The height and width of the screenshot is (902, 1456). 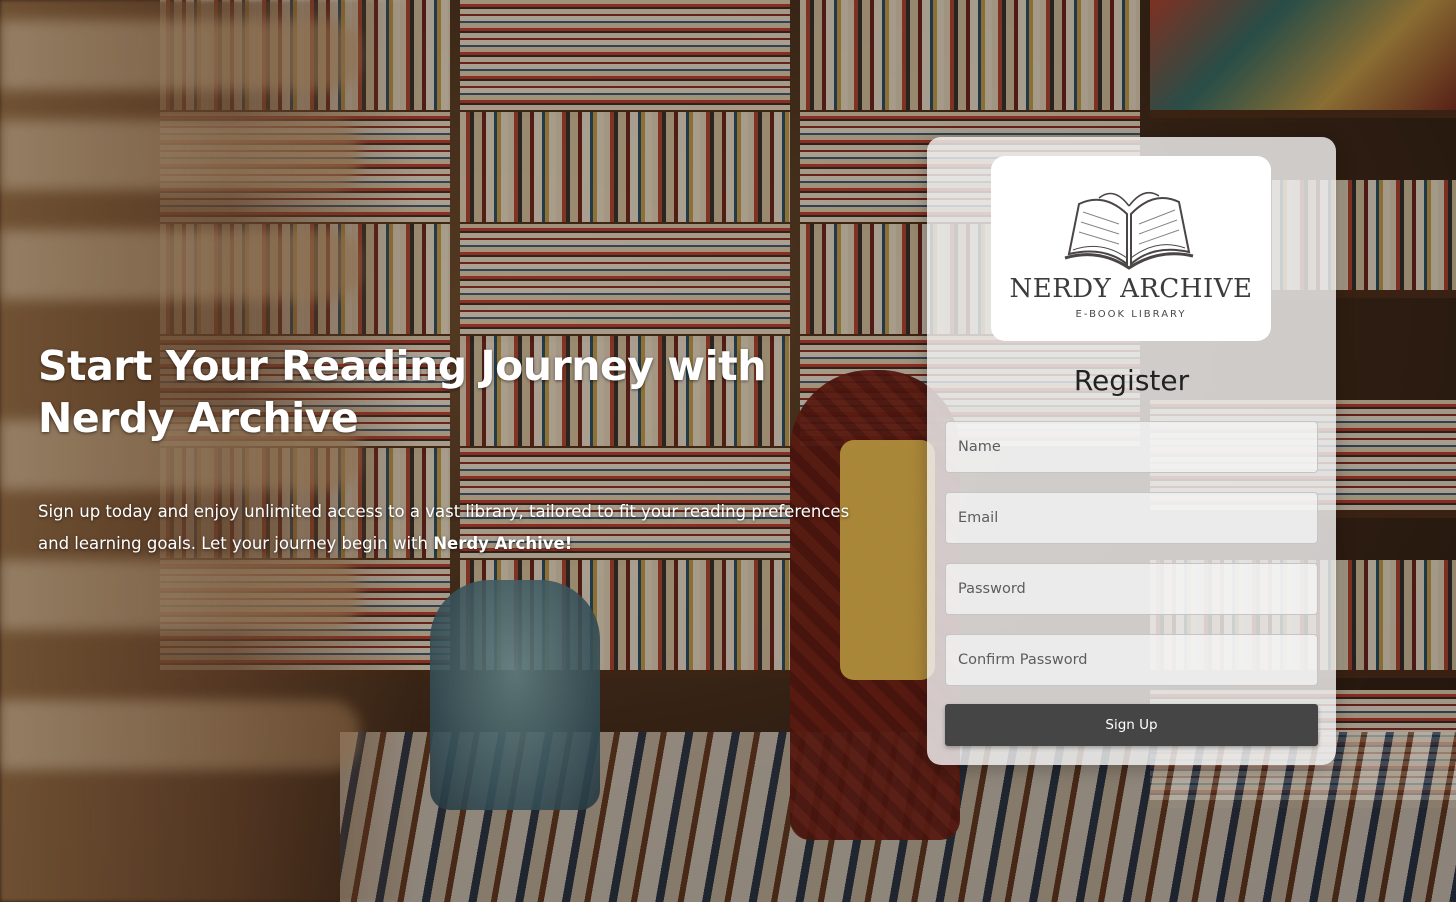 I want to click on brand-logo: NERDY ARCHIVE E-BOOK LIBRARY, so click(x=1131, y=248).